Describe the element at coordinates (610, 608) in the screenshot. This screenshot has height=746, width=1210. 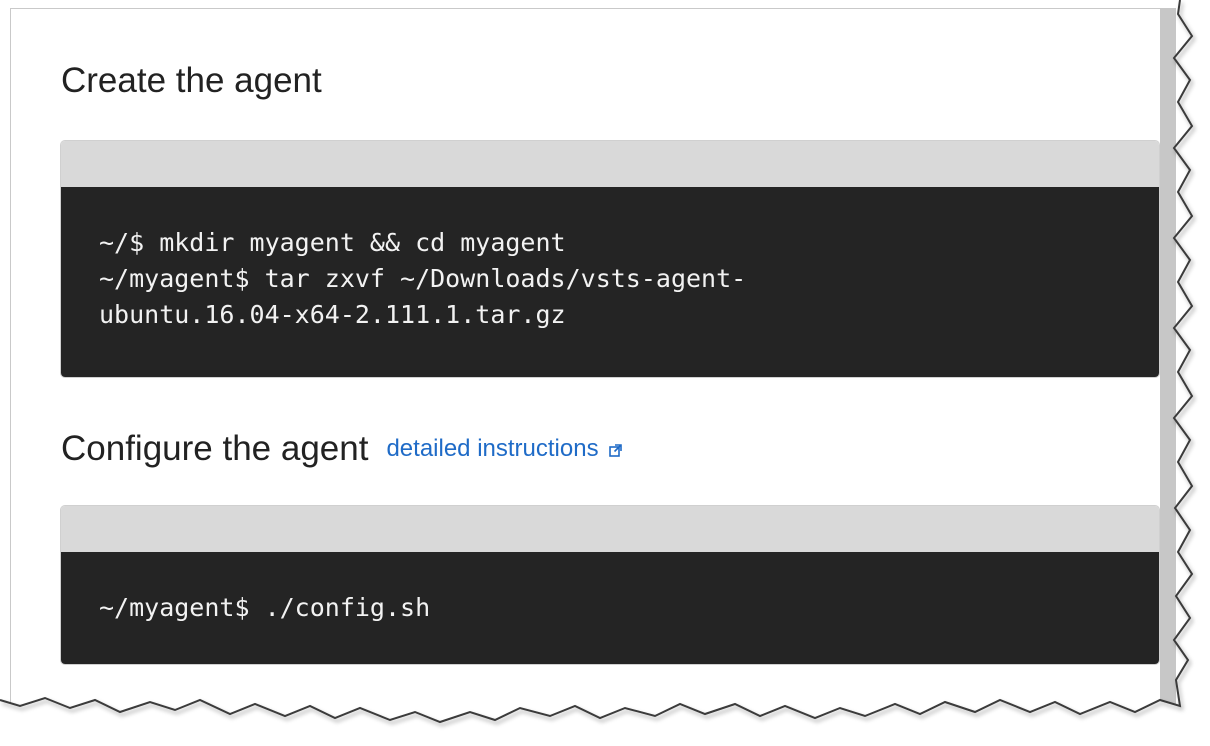
I see `code-block-body: ~/myagent$ ./config.sh` at that location.